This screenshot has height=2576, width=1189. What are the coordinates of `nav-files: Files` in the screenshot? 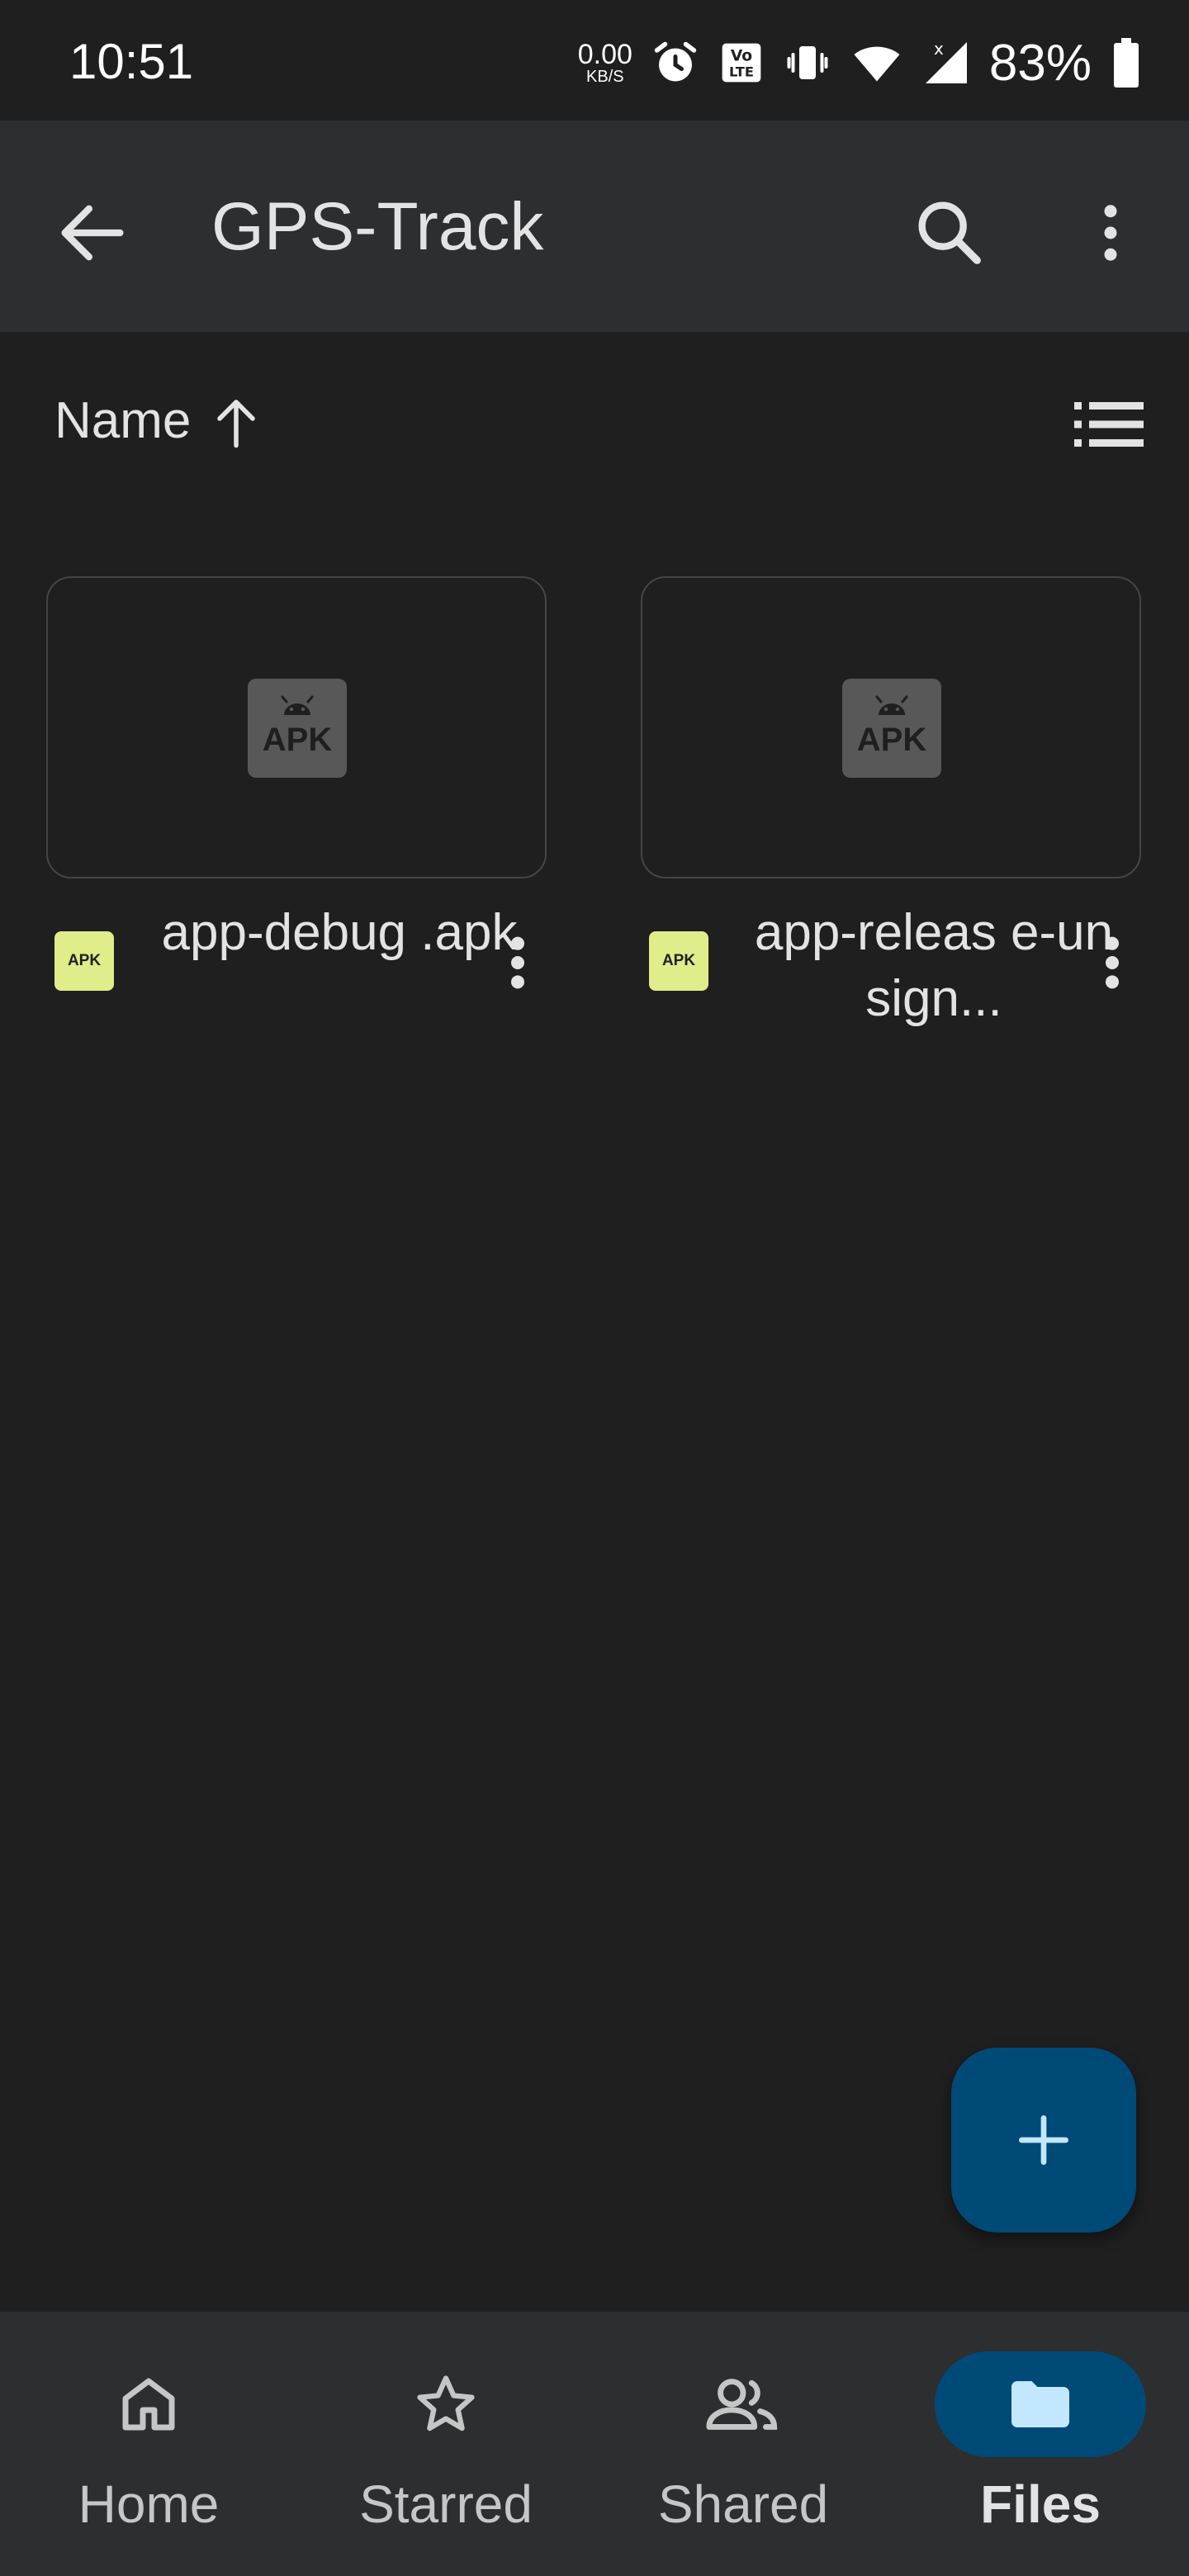 It's located at (1040, 2444).